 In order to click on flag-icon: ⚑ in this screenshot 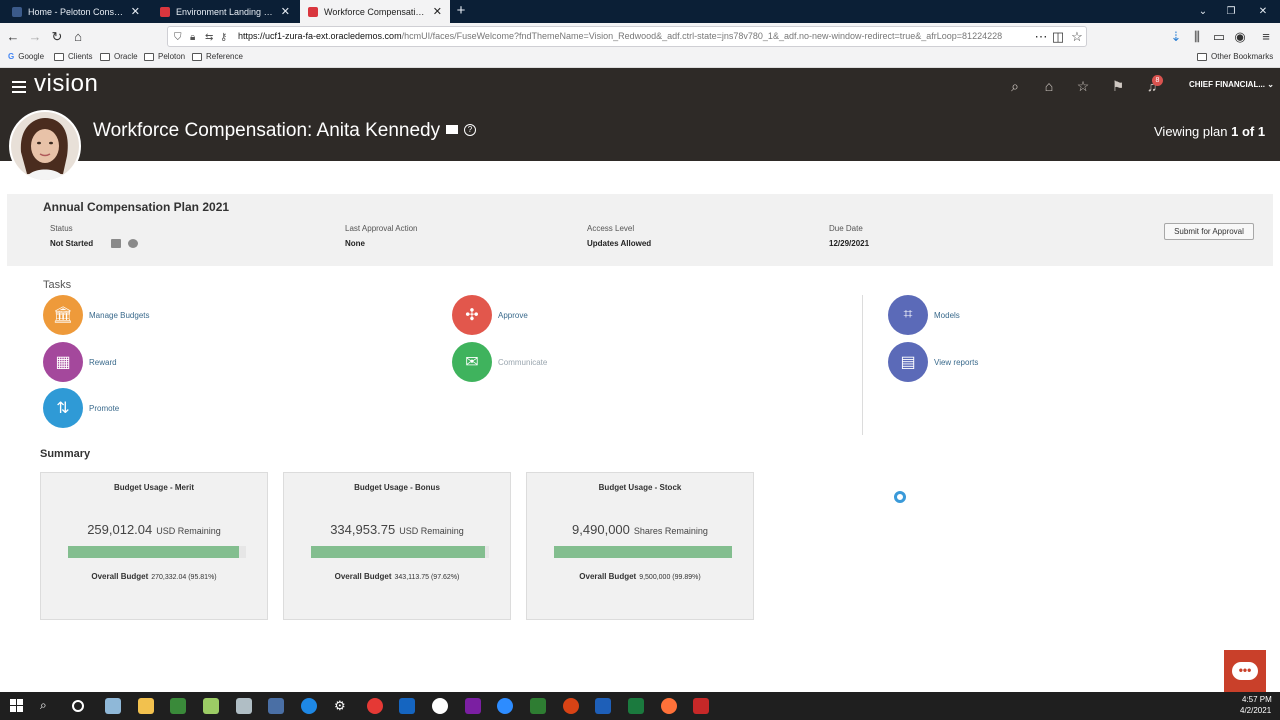, I will do `click(1118, 86)`.